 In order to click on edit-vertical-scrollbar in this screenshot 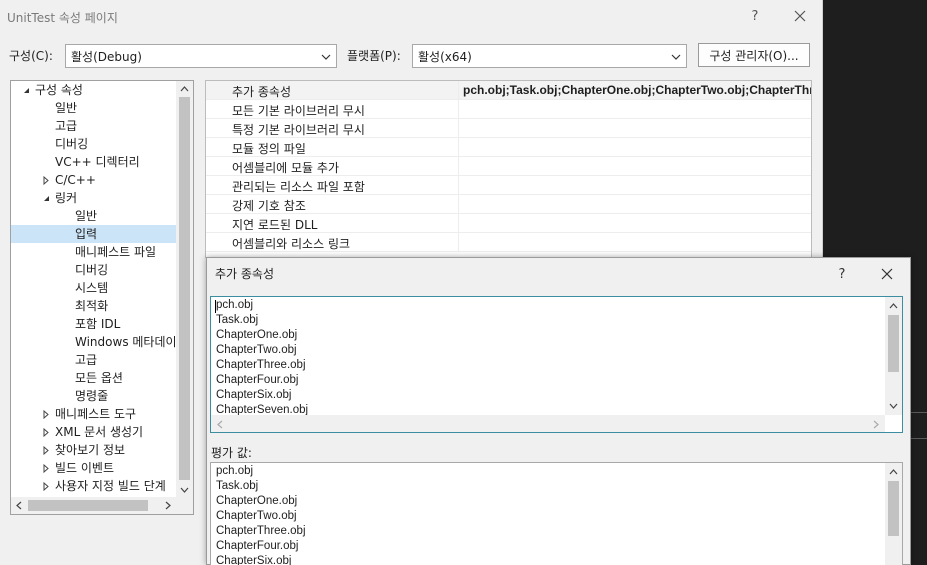, I will do `click(893, 356)`.